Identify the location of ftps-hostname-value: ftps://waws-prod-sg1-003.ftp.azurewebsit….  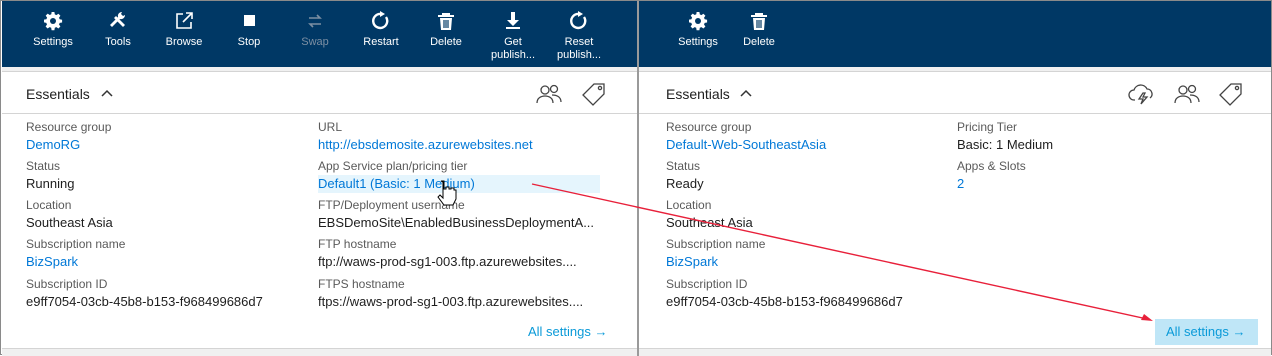
(451, 301).